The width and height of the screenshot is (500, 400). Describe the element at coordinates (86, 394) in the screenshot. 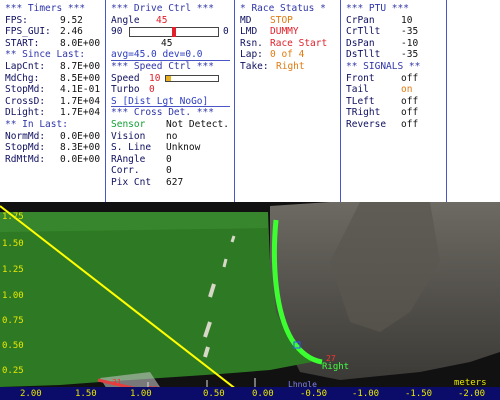

I see `x-tick-label: 1.50` at that location.